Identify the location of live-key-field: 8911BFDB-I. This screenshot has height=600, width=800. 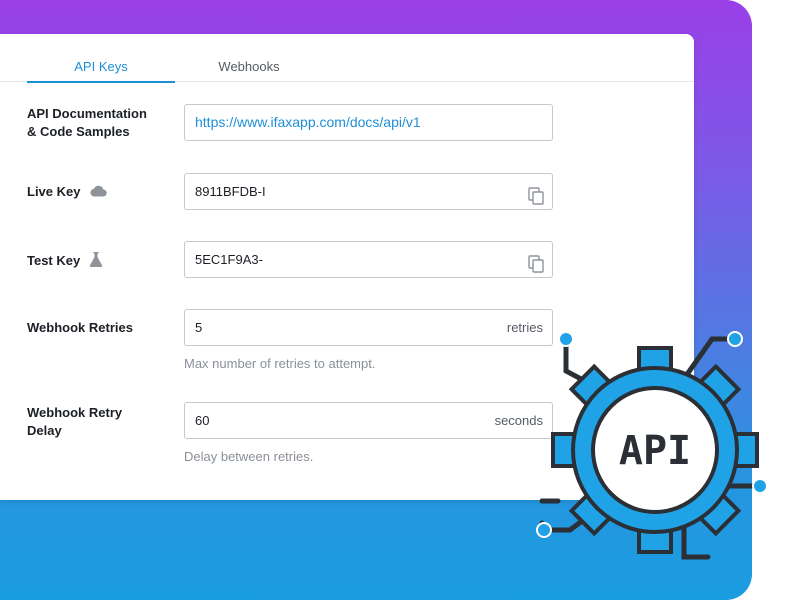
(368, 191).